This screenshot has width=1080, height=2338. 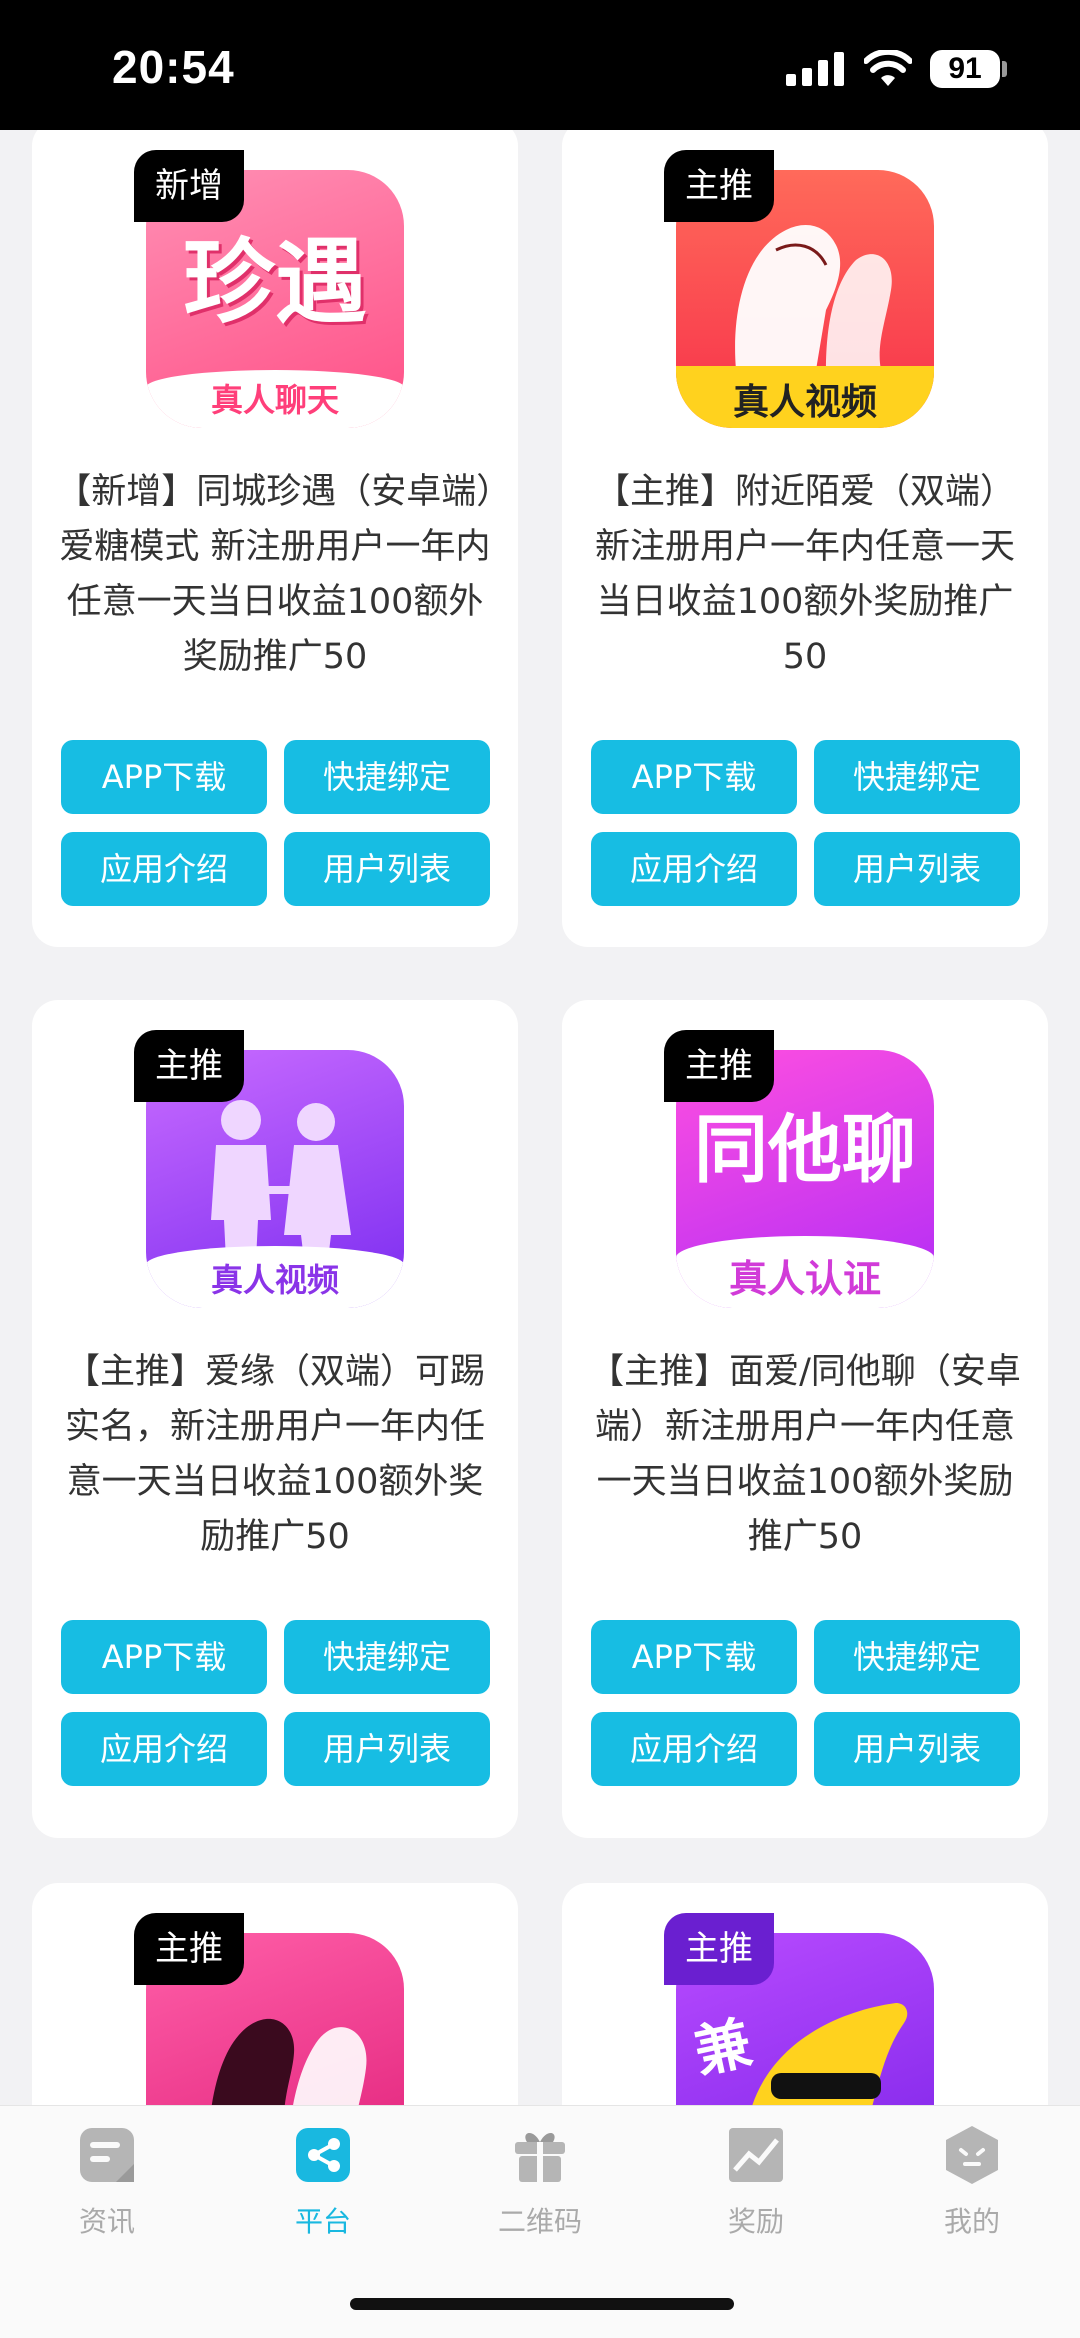 I want to click on chart-icon, so click(x=756, y=2155).